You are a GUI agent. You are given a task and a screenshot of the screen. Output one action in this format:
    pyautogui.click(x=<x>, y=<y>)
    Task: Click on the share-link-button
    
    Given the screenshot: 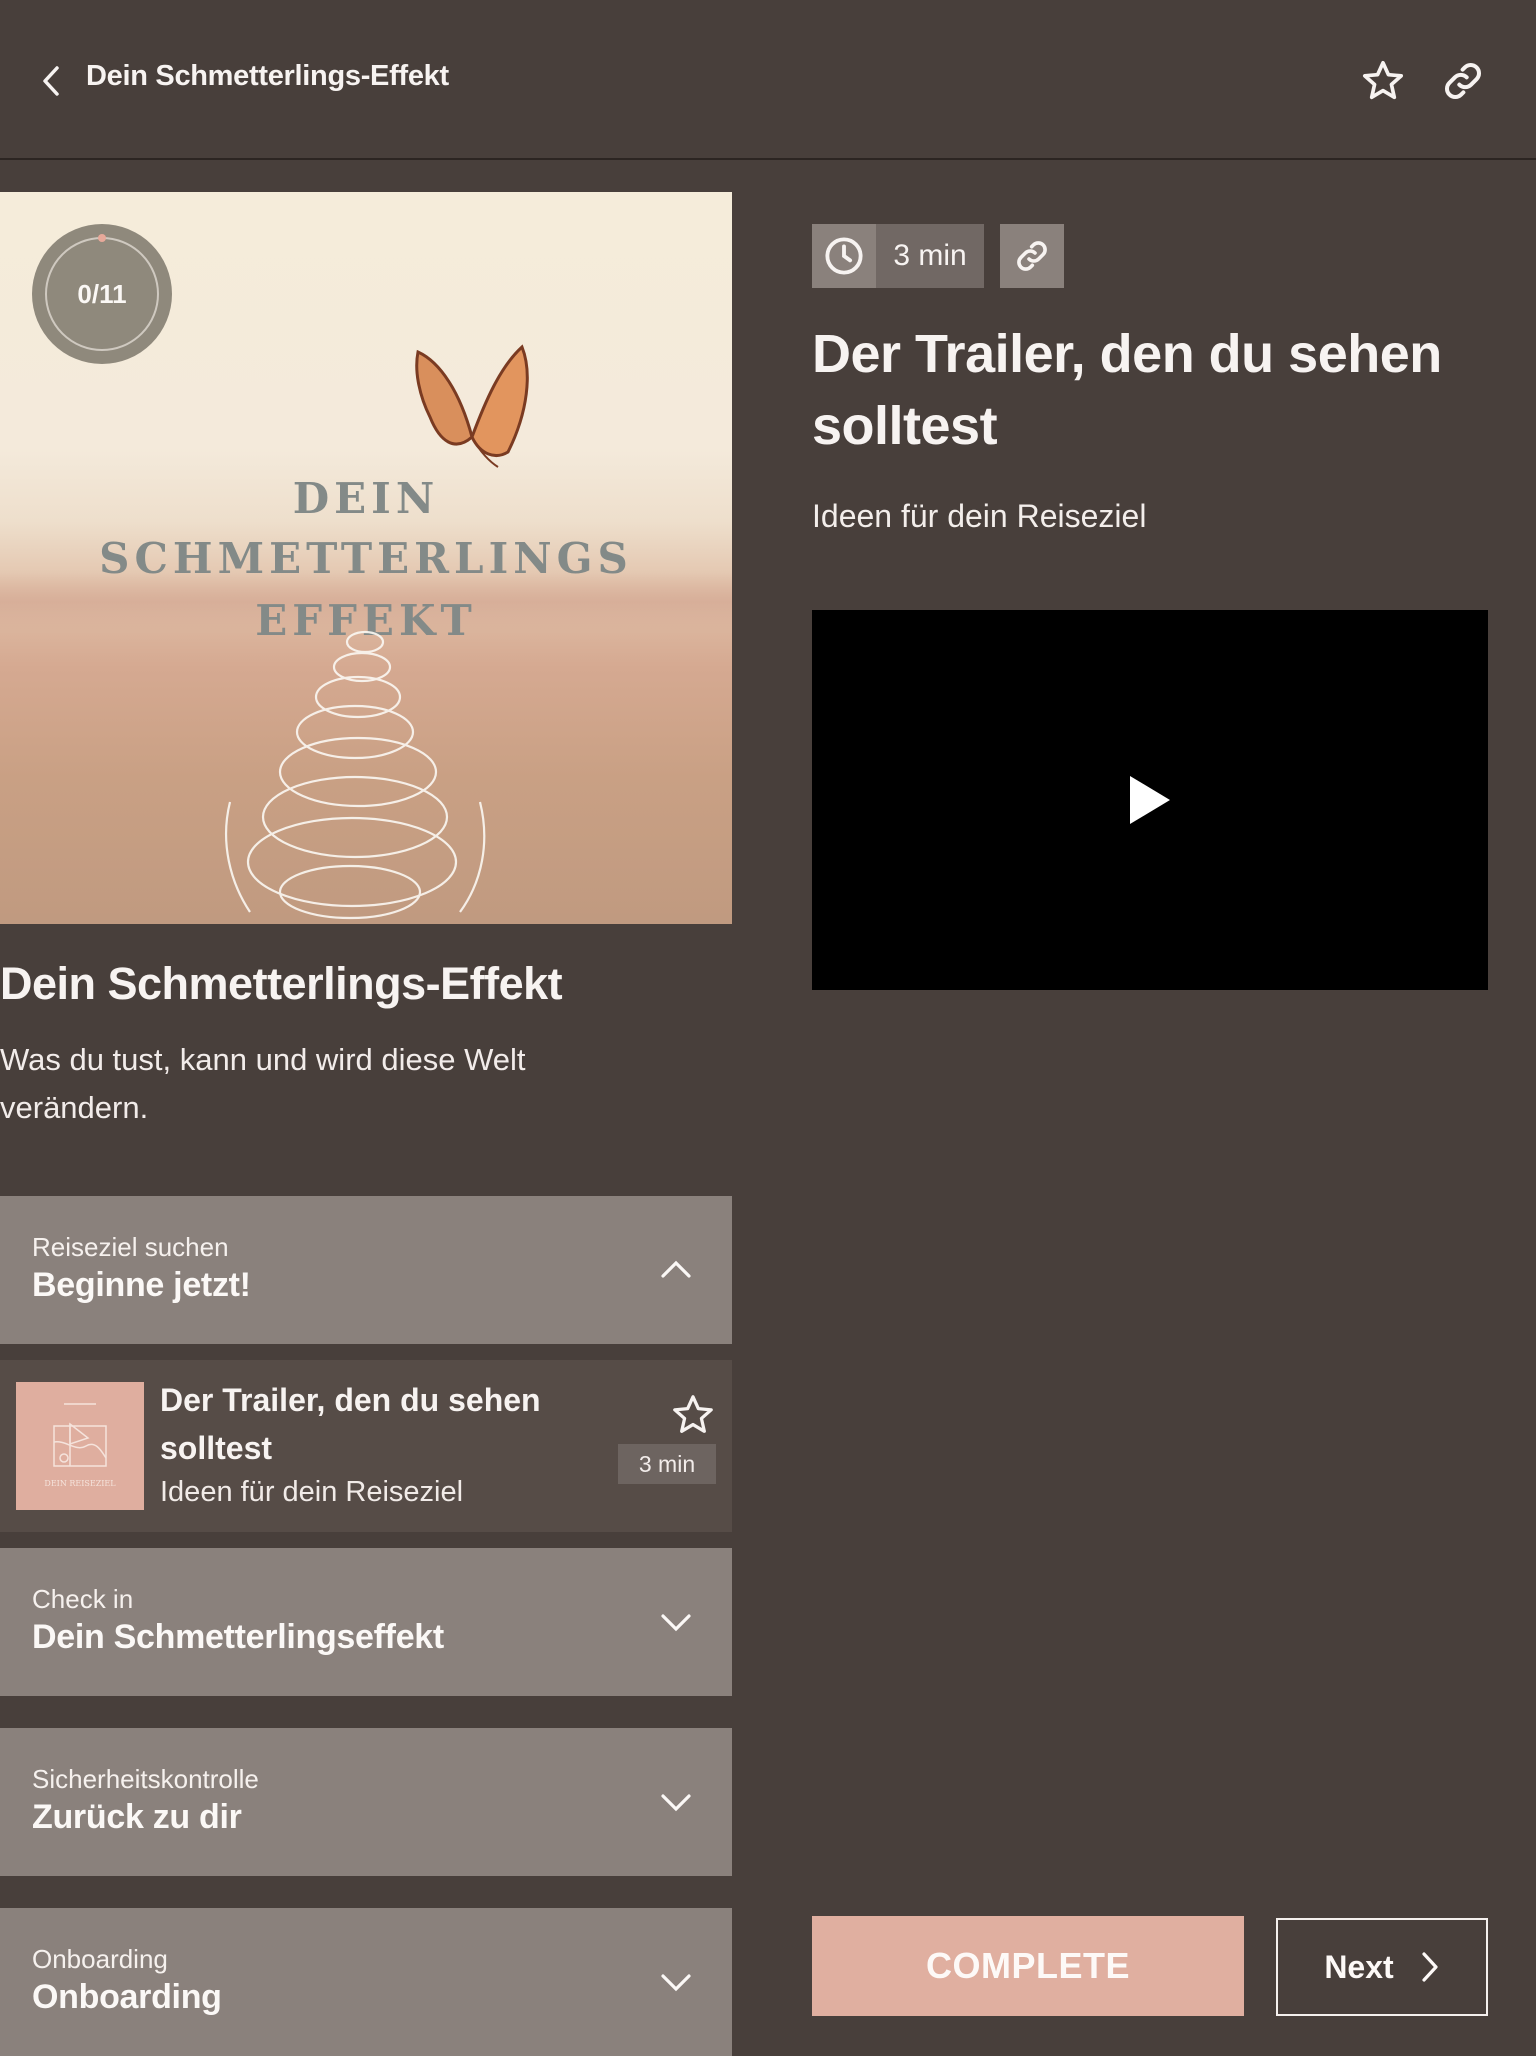 What is the action you would take?
    pyautogui.click(x=1463, y=81)
    